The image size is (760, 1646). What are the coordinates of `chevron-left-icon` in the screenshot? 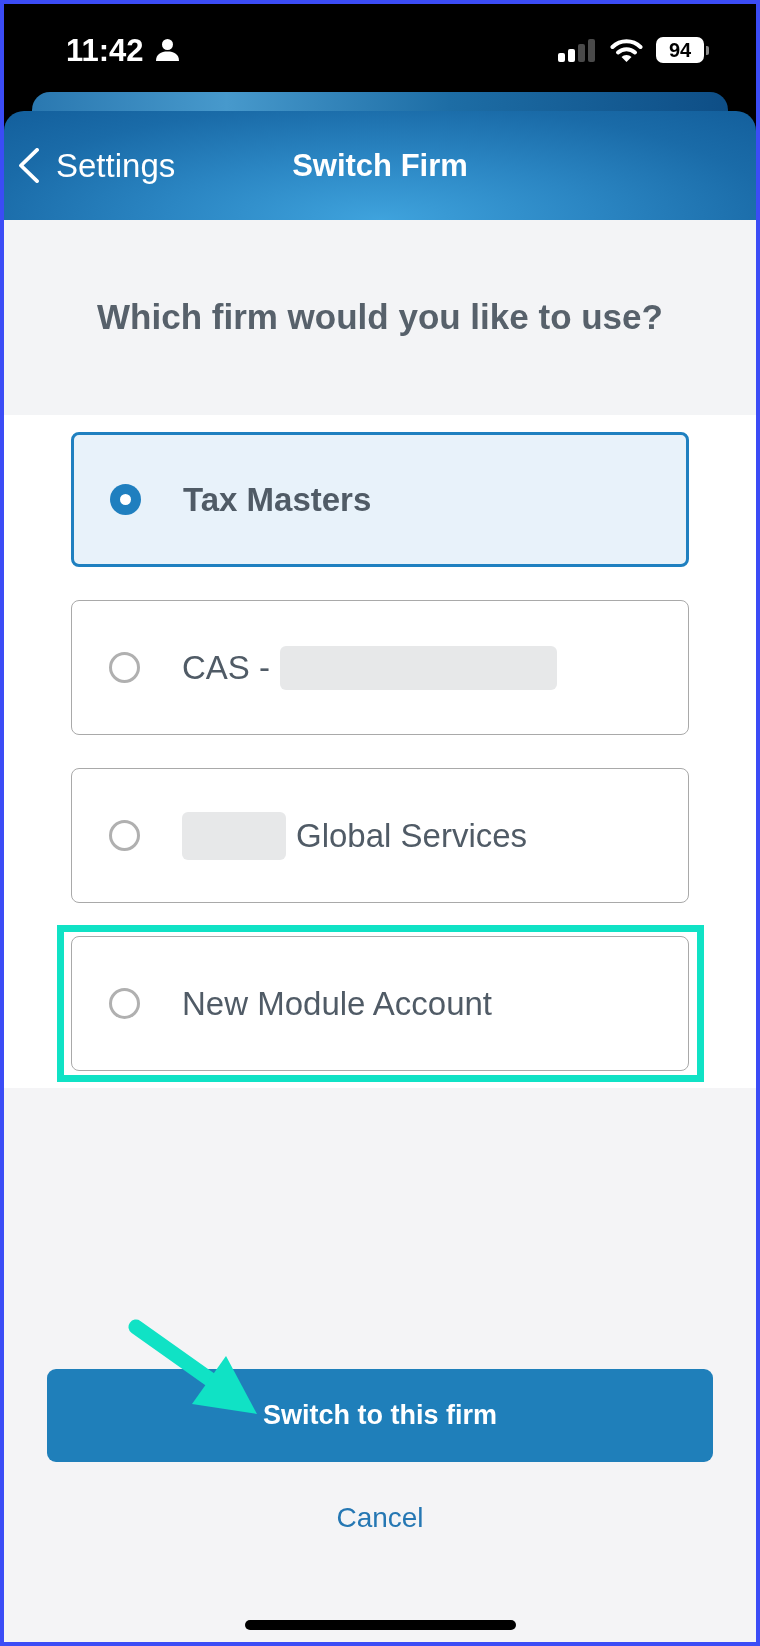 It's located at (29, 165).